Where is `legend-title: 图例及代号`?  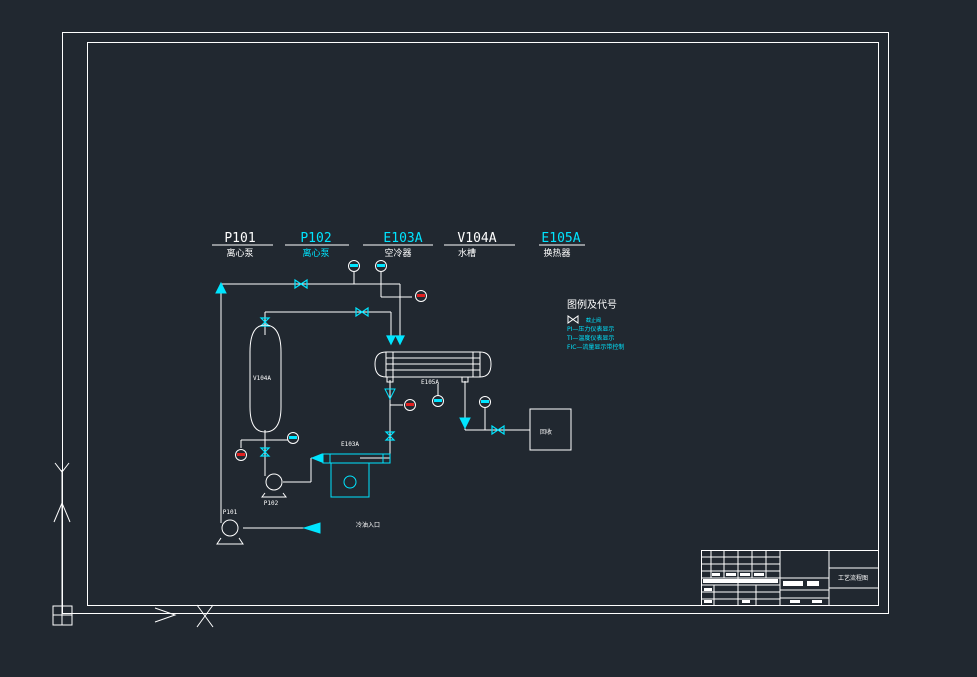 legend-title: 图例及代号 is located at coordinates (592, 304).